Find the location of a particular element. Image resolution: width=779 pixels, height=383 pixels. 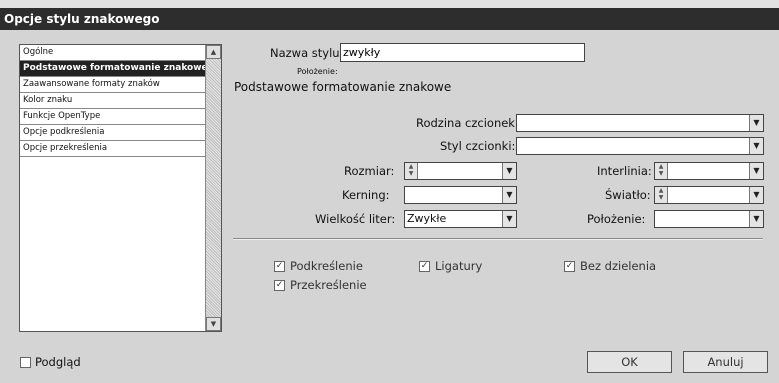

ligatures-checkbox: ✓ is located at coordinates (424, 266).